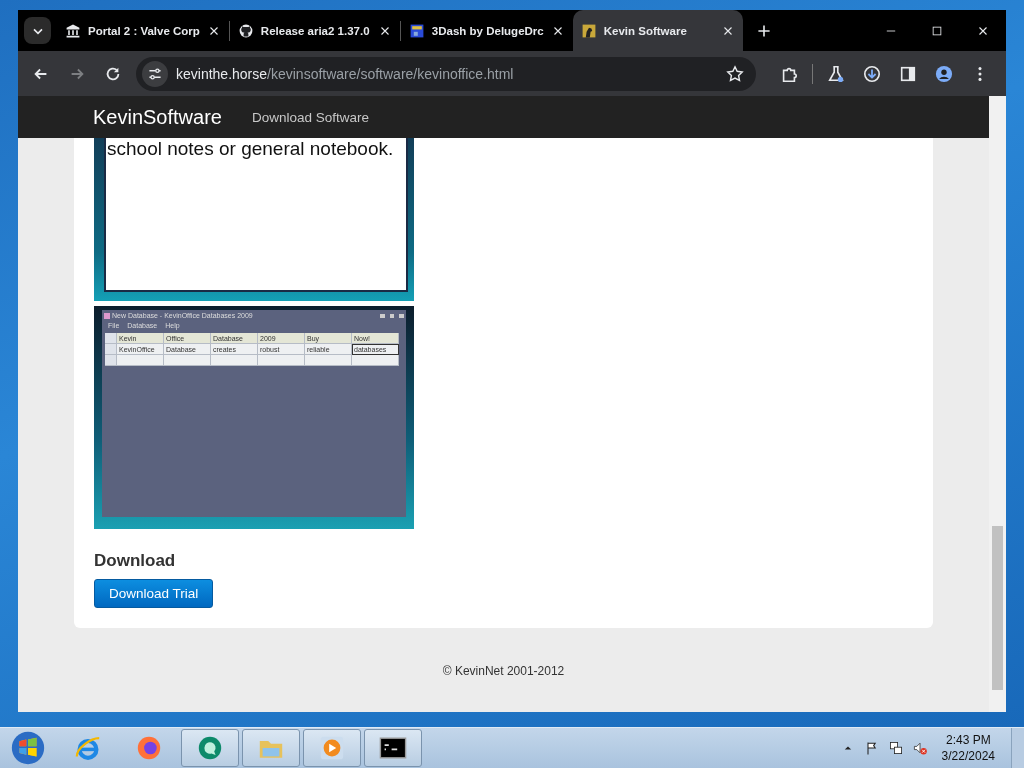  I want to click on tab-title: 3Dash by DelugeDrc, so click(487, 30).